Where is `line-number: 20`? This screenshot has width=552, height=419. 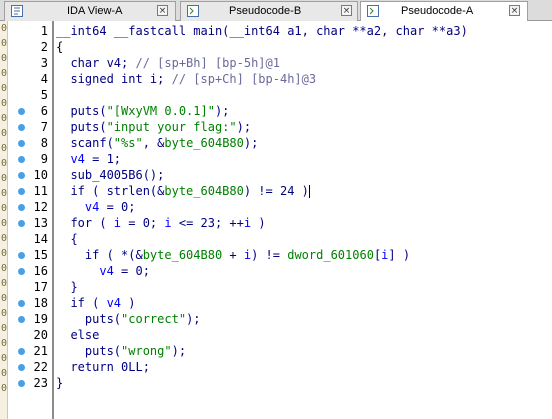 line-number: 20 is located at coordinates (40, 335).